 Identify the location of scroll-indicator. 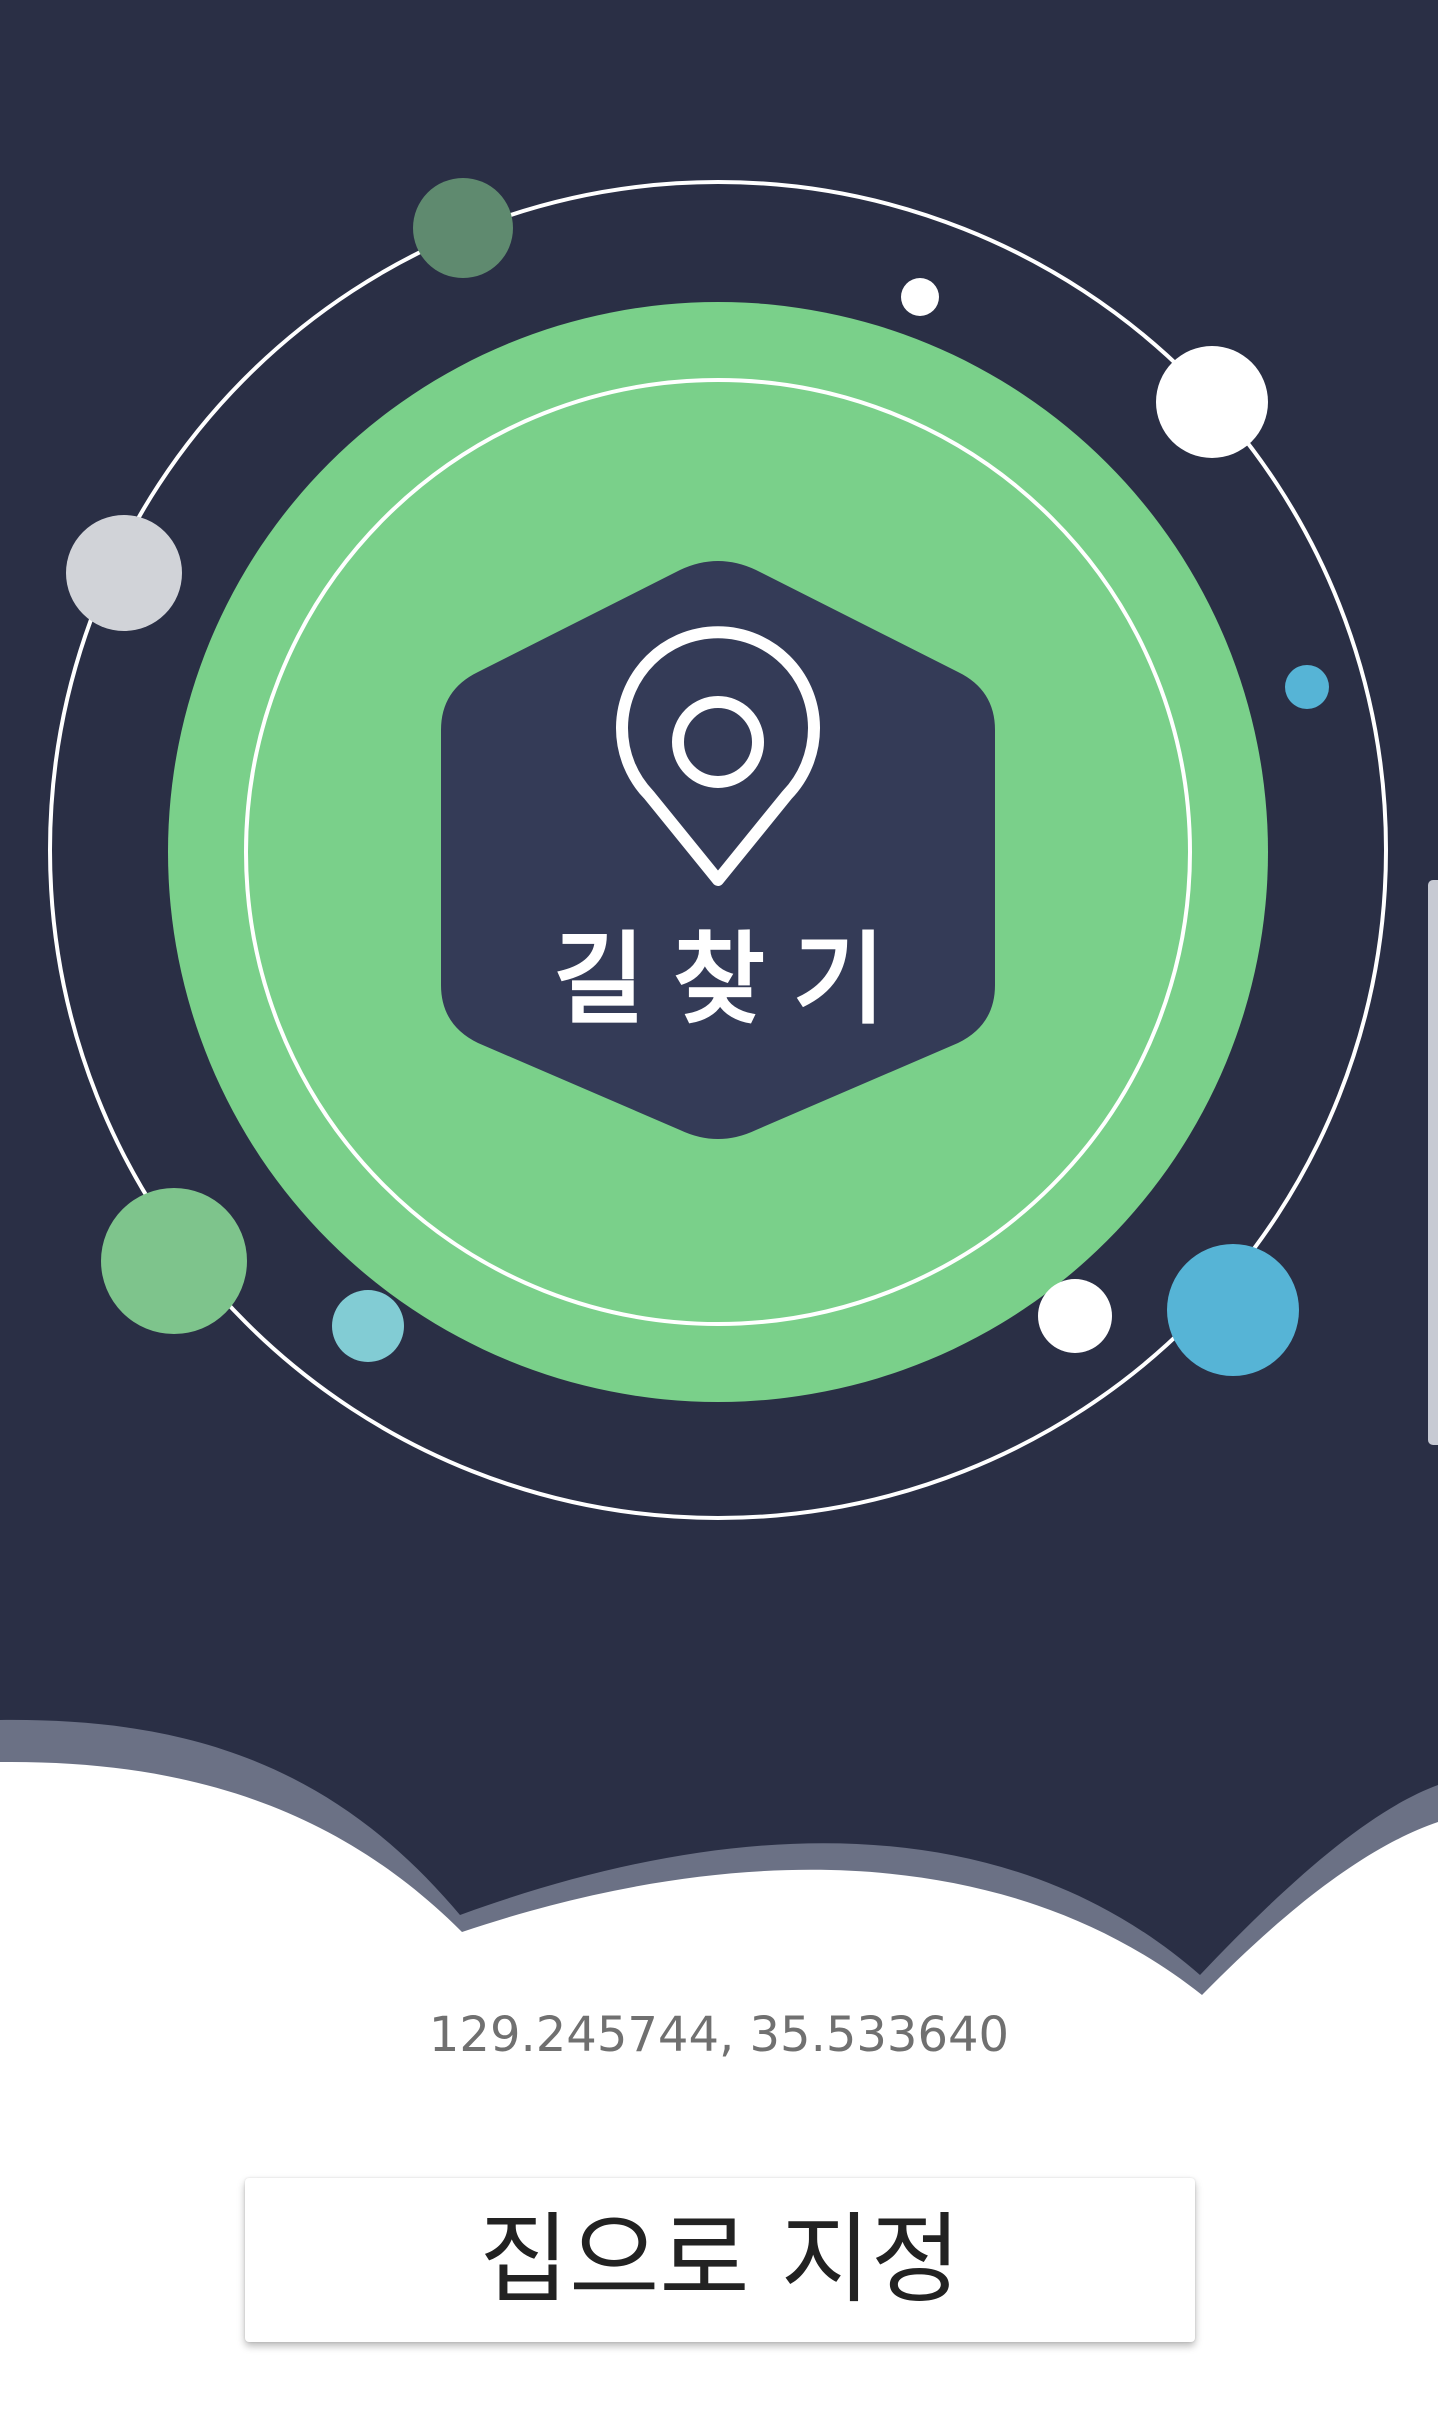
(1433, 1162).